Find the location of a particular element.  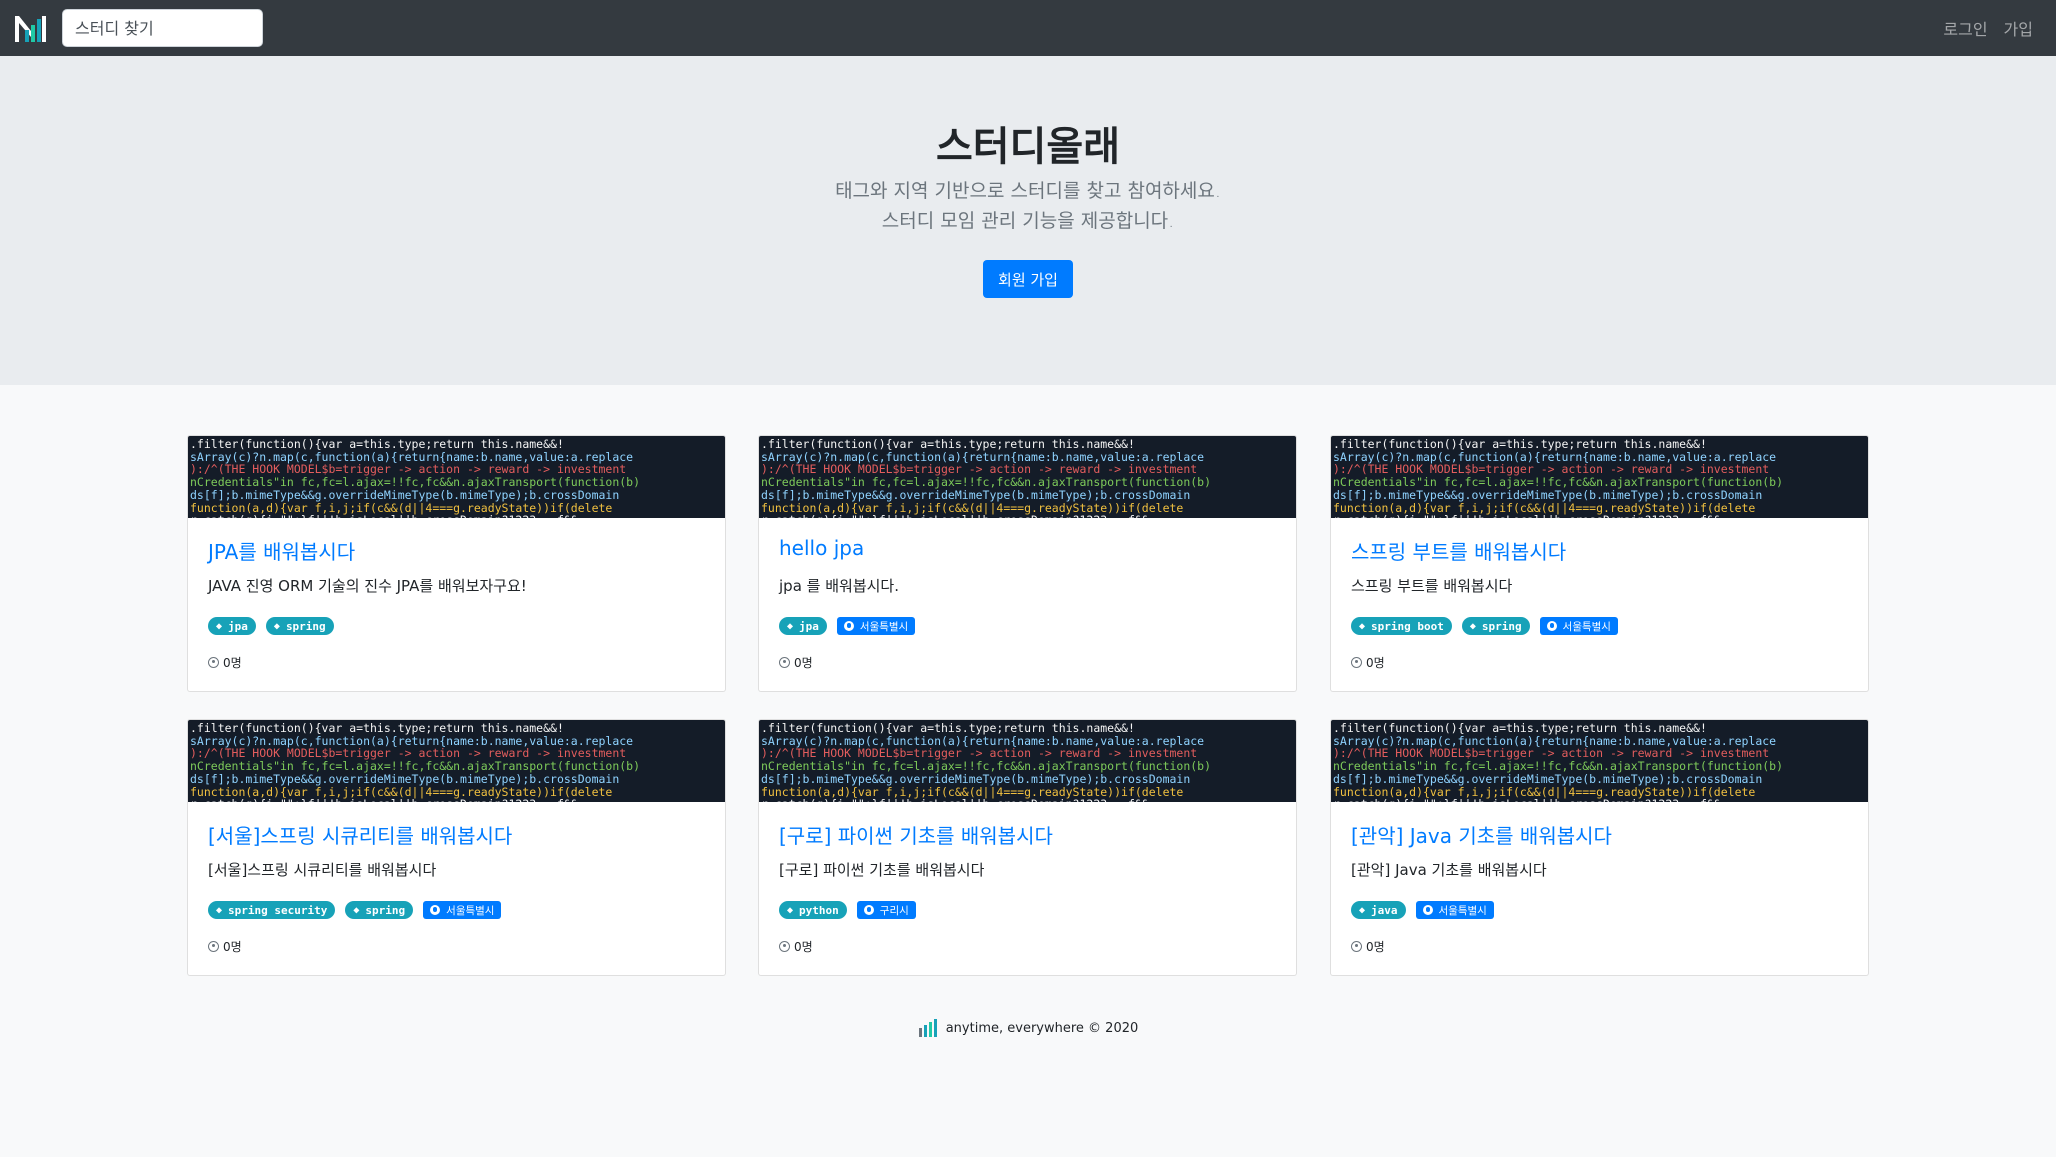

tag-badge: ◆ spring security is located at coordinates (272, 910).